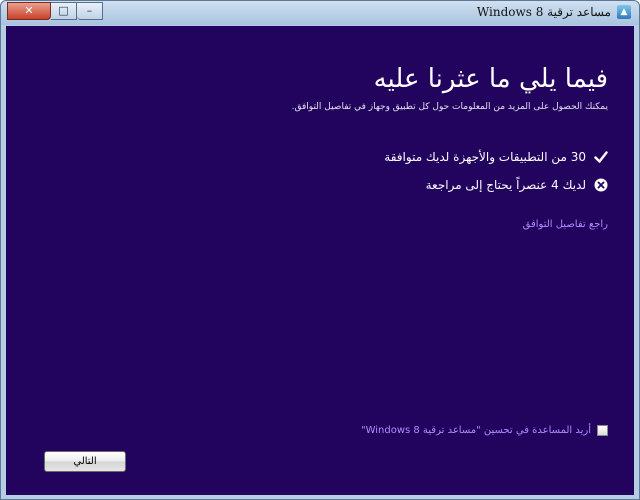 The height and width of the screenshot is (500, 640). I want to click on error-circle-icon, so click(601, 185).